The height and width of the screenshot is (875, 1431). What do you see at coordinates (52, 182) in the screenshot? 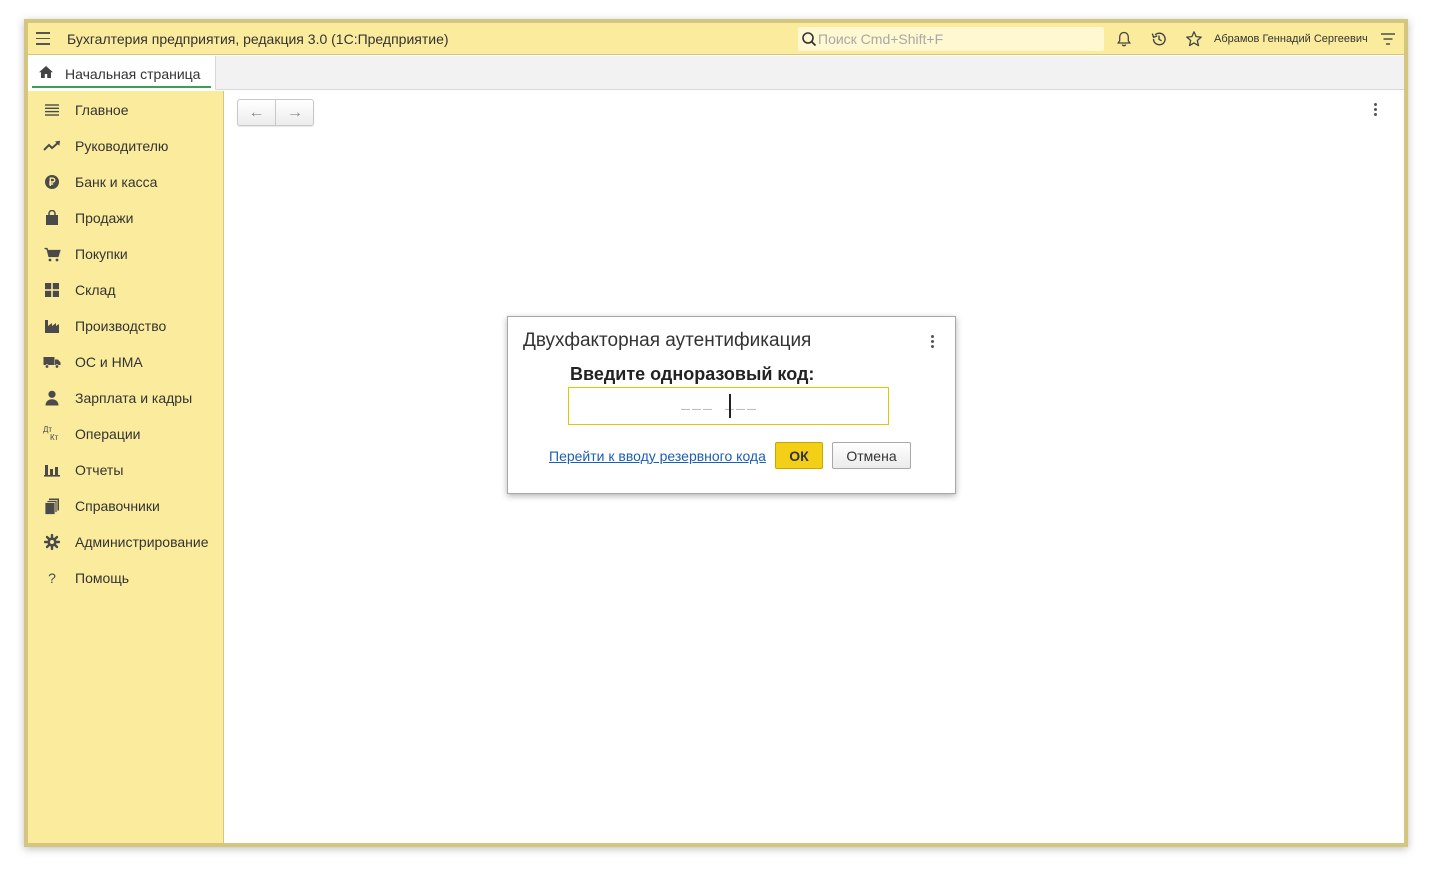
I see `ruble-icon` at bounding box center [52, 182].